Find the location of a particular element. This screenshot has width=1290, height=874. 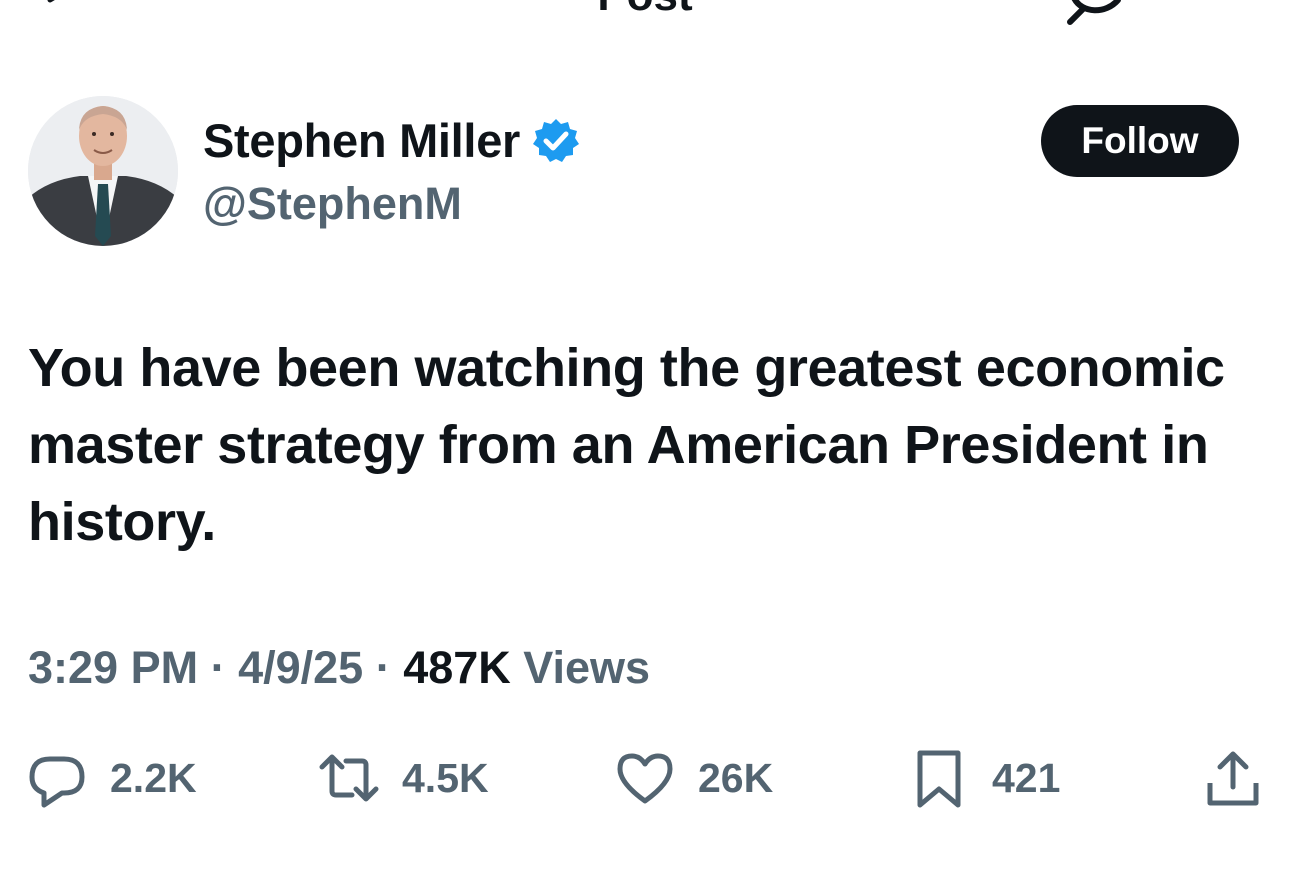

reply-button: 2.2K is located at coordinates (111, 778).